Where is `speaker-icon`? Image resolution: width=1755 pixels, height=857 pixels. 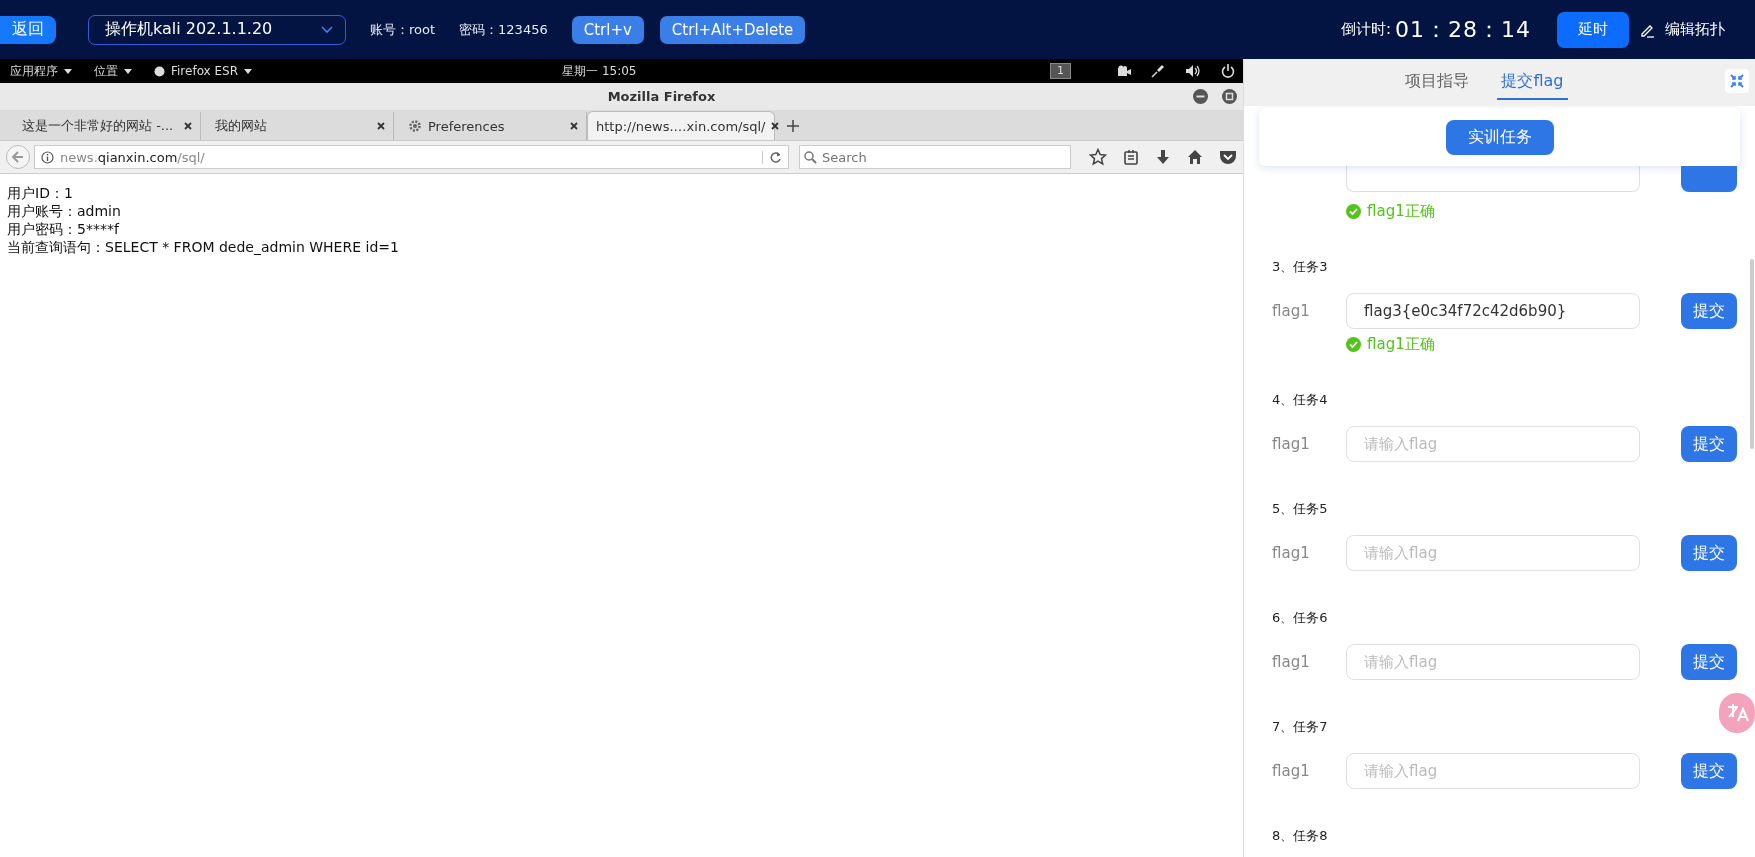
speaker-icon is located at coordinates (1193, 71).